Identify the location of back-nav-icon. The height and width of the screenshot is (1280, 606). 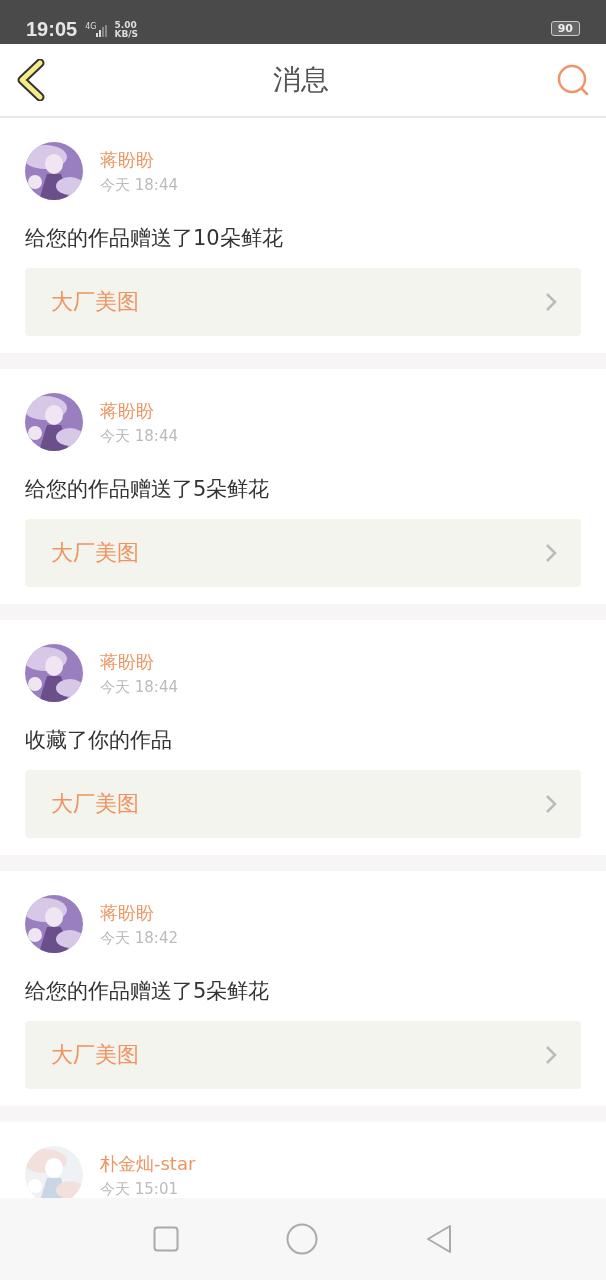
(438, 1239).